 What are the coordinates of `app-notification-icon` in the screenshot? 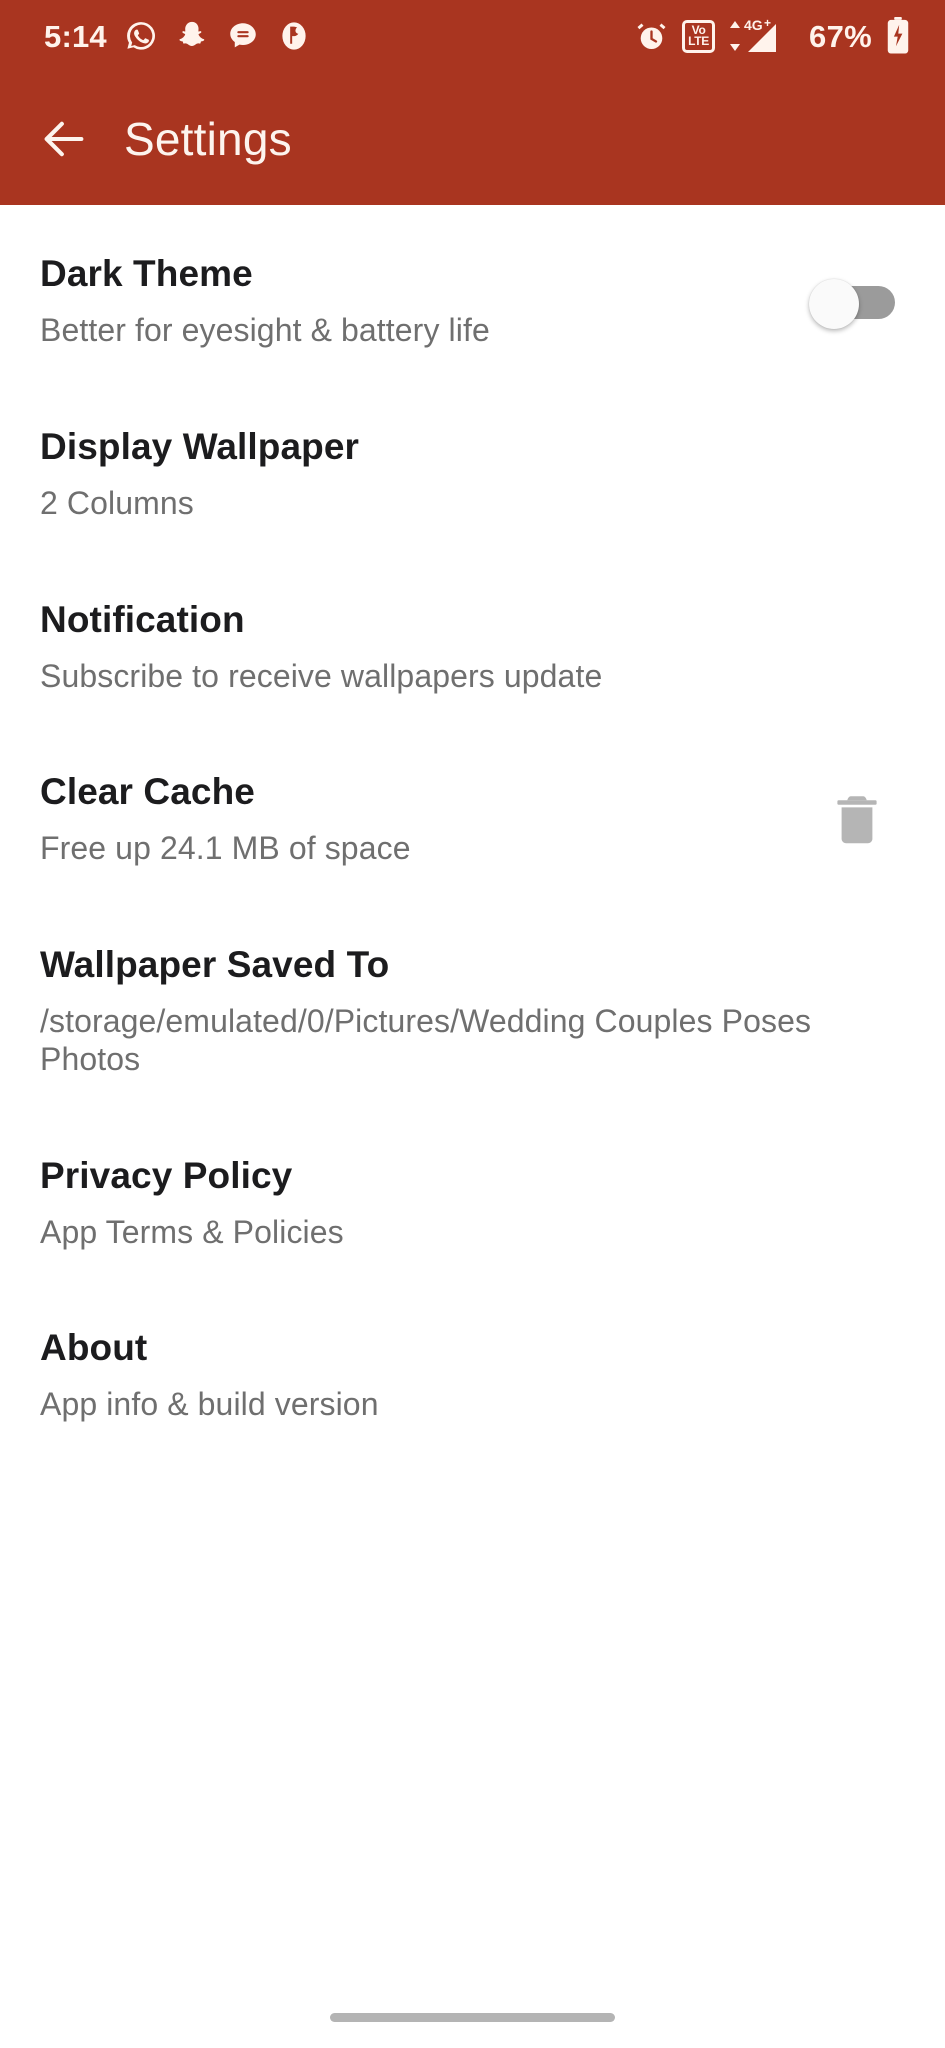 It's located at (294, 36).